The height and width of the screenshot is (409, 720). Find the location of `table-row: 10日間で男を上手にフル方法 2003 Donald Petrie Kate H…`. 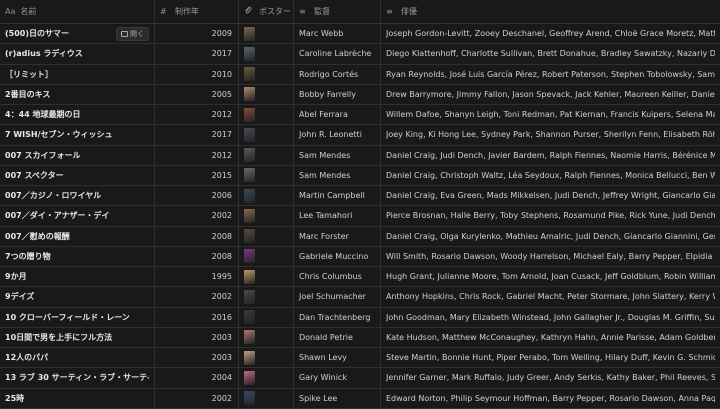

table-row: 10日間で男を上手にフル方法 2003 Donald Petrie Kate H… is located at coordinates (360, 337).